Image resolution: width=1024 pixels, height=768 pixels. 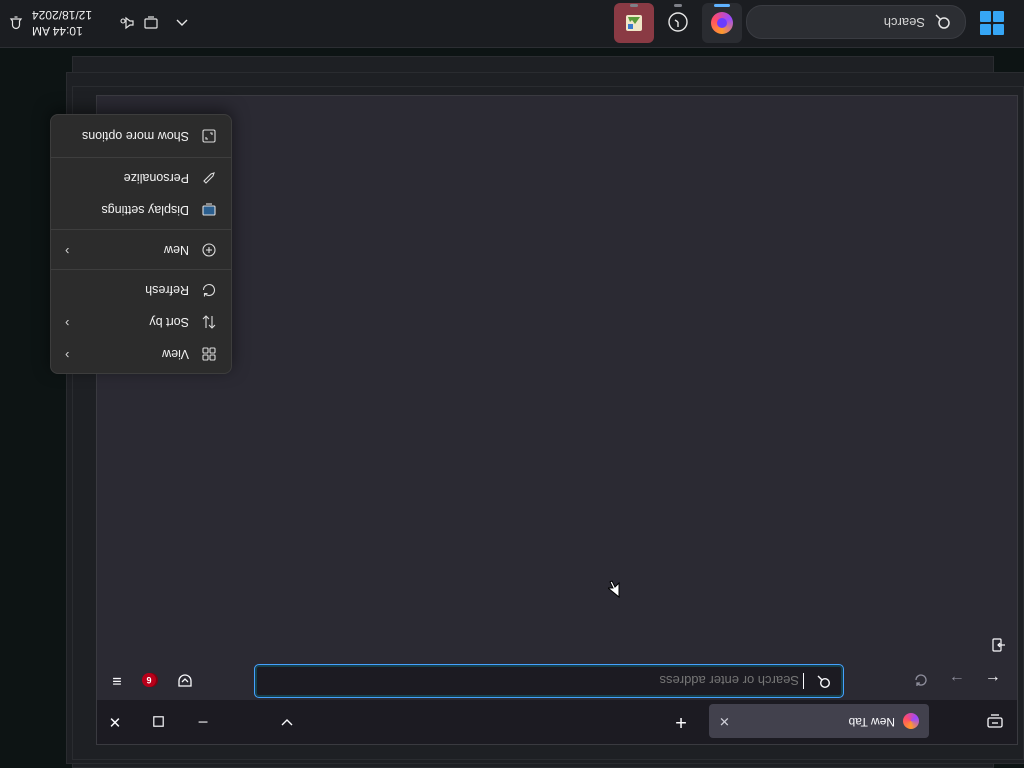 I want to click on menu-item-new: New ›, so click(x=141, y=250).